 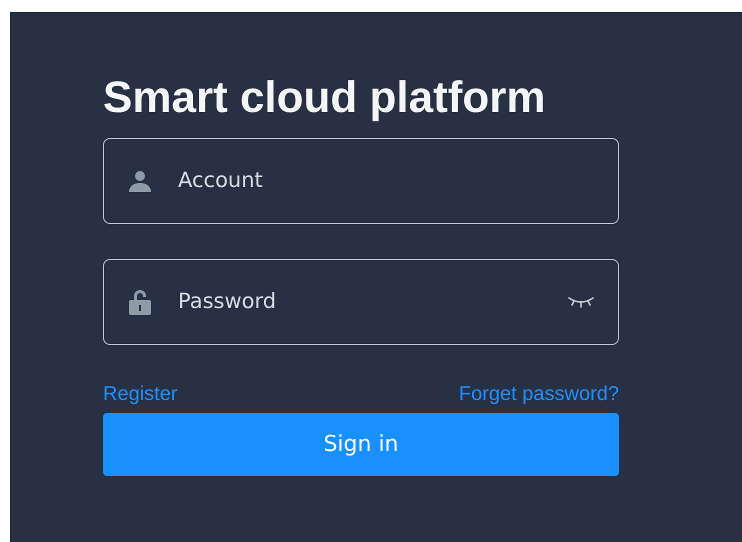 What do you see at coordinates (361, 444) in the screenshot?
I see `sign-in-button: Sign in` at bounding box center [361, 444].